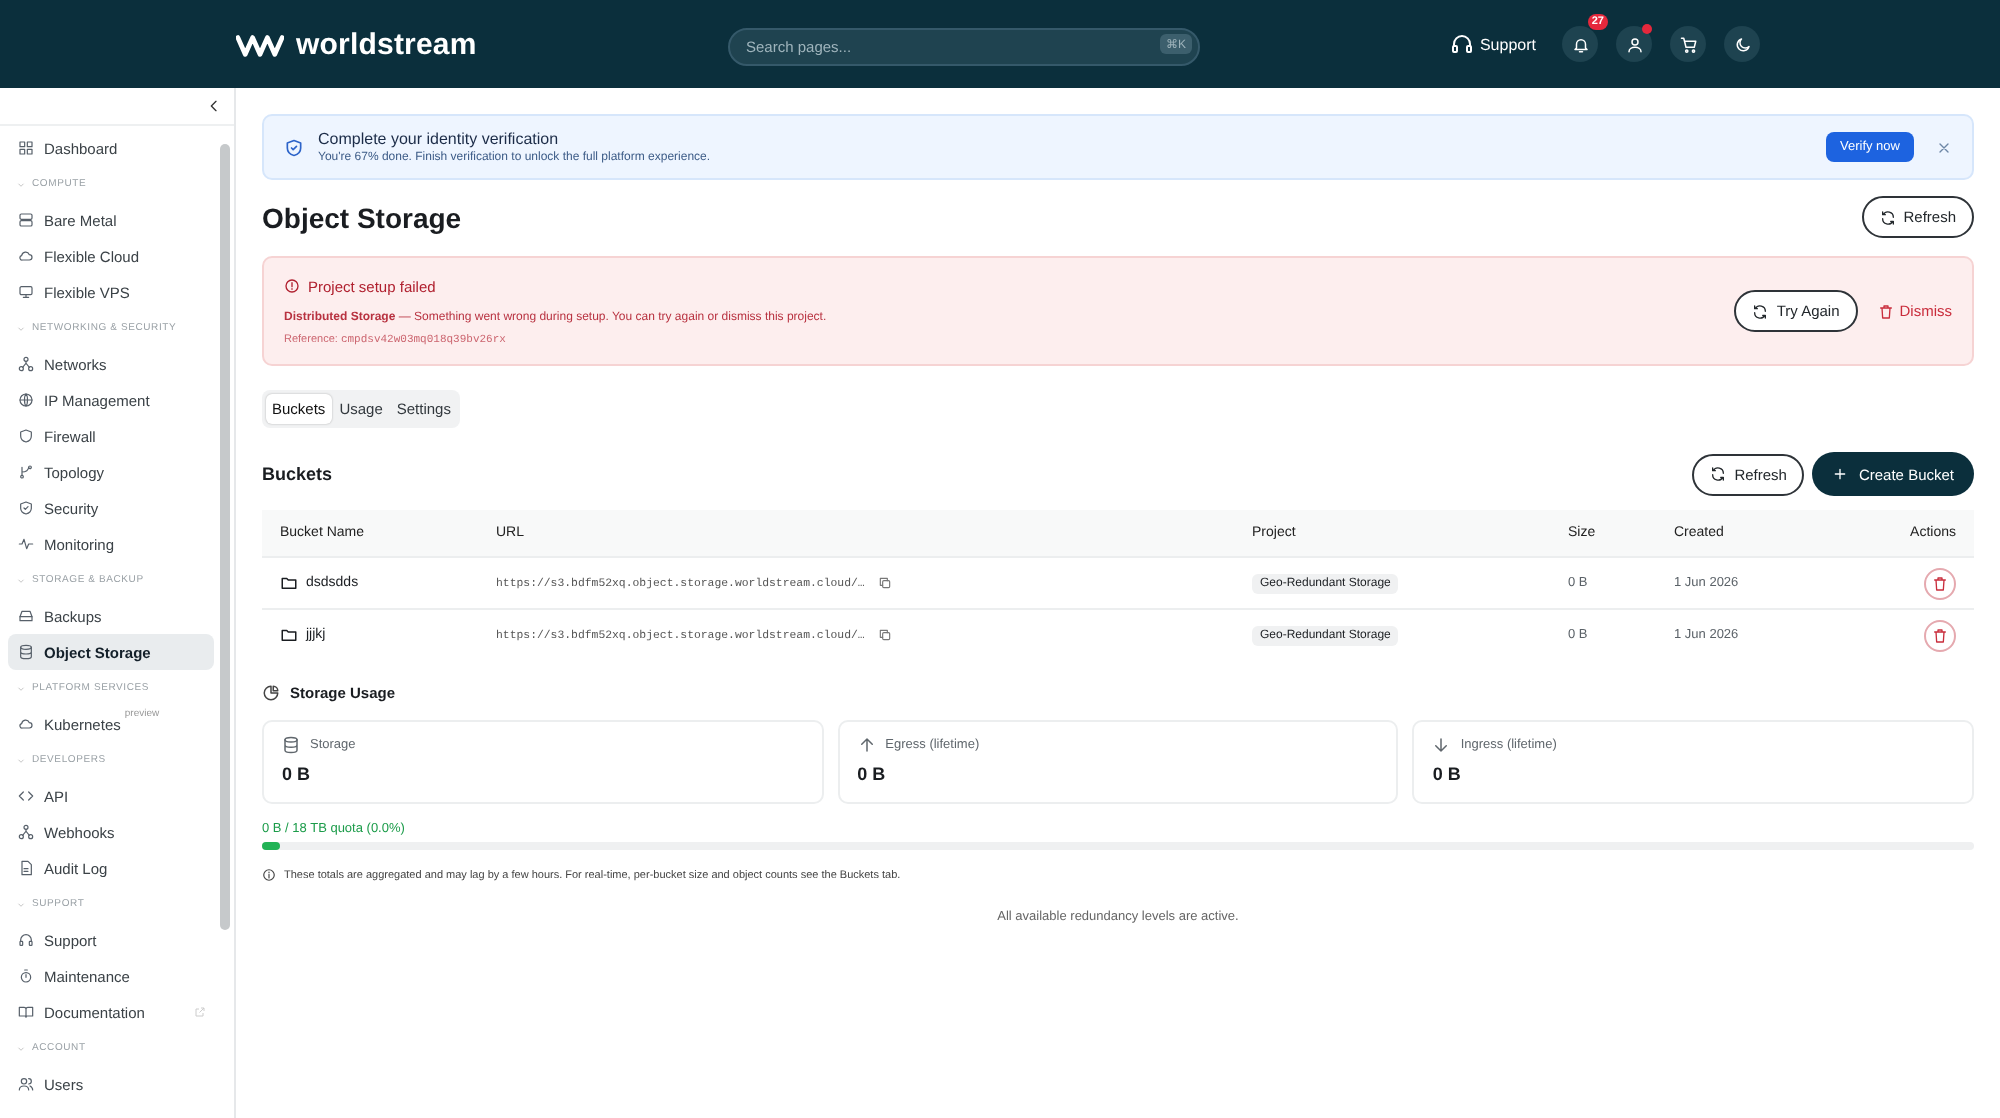  What do you see at coordinates (26, 220) in the screenshot?
I see `server-icon` at bounding box center [26, 220].